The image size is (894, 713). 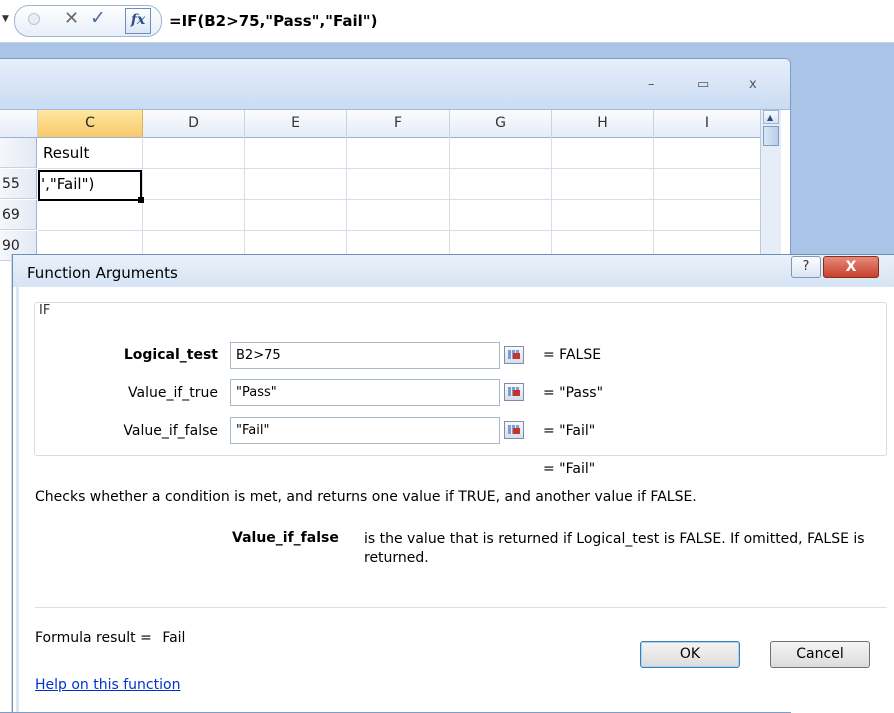 I want to click on value-if-true-collapse-button, so click(x=514, y=392).